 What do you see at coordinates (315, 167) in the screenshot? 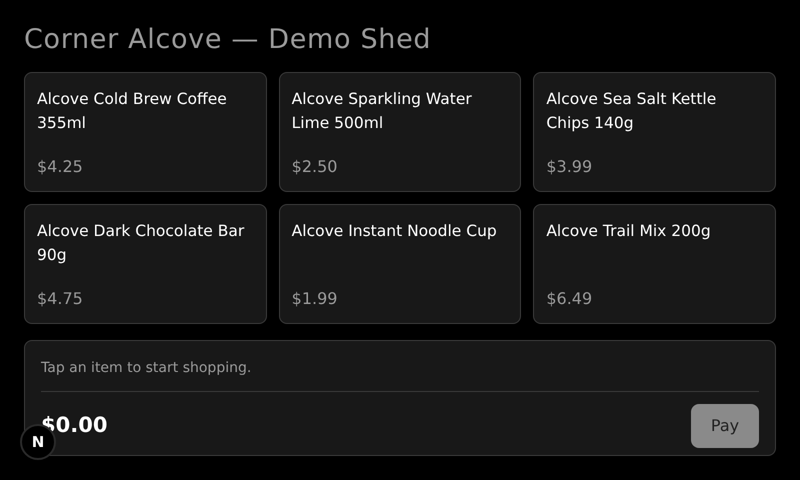
I see `product-price: $2.50` at bounding box center [315, 167].